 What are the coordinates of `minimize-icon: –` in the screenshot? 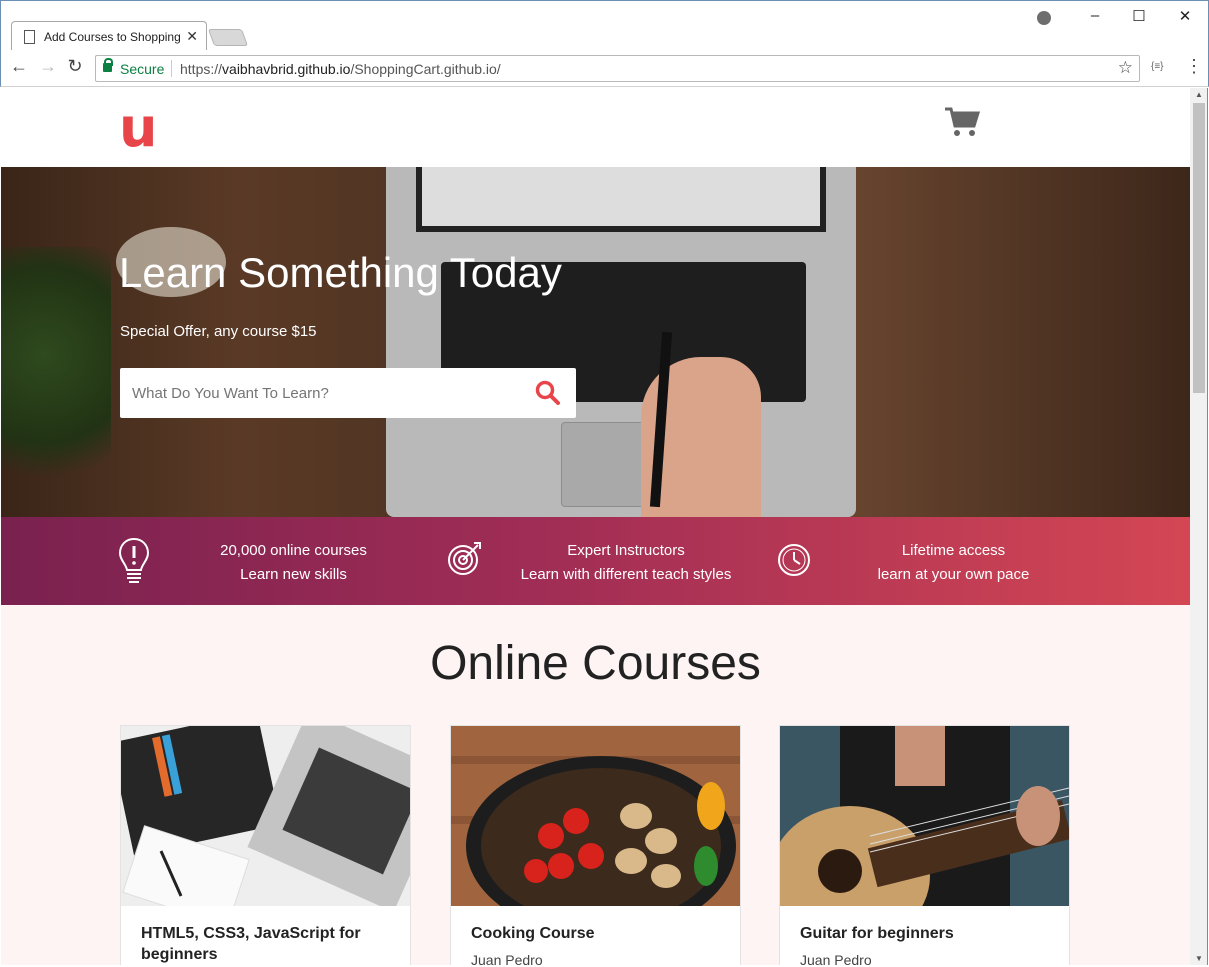 It's located at (1095, 15).